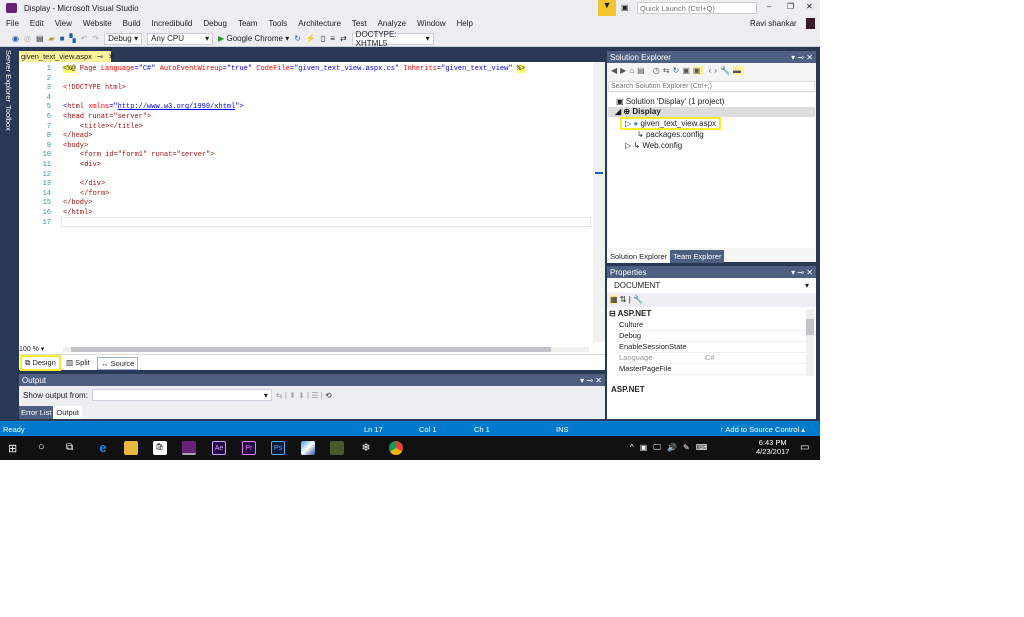 Image resolution: width=1024 pixels, height=617 pixels. What do you see at coordinates (84, 38) in the screenshot?
I see `undo-icon: ↶` at bounding box center [84, 38].